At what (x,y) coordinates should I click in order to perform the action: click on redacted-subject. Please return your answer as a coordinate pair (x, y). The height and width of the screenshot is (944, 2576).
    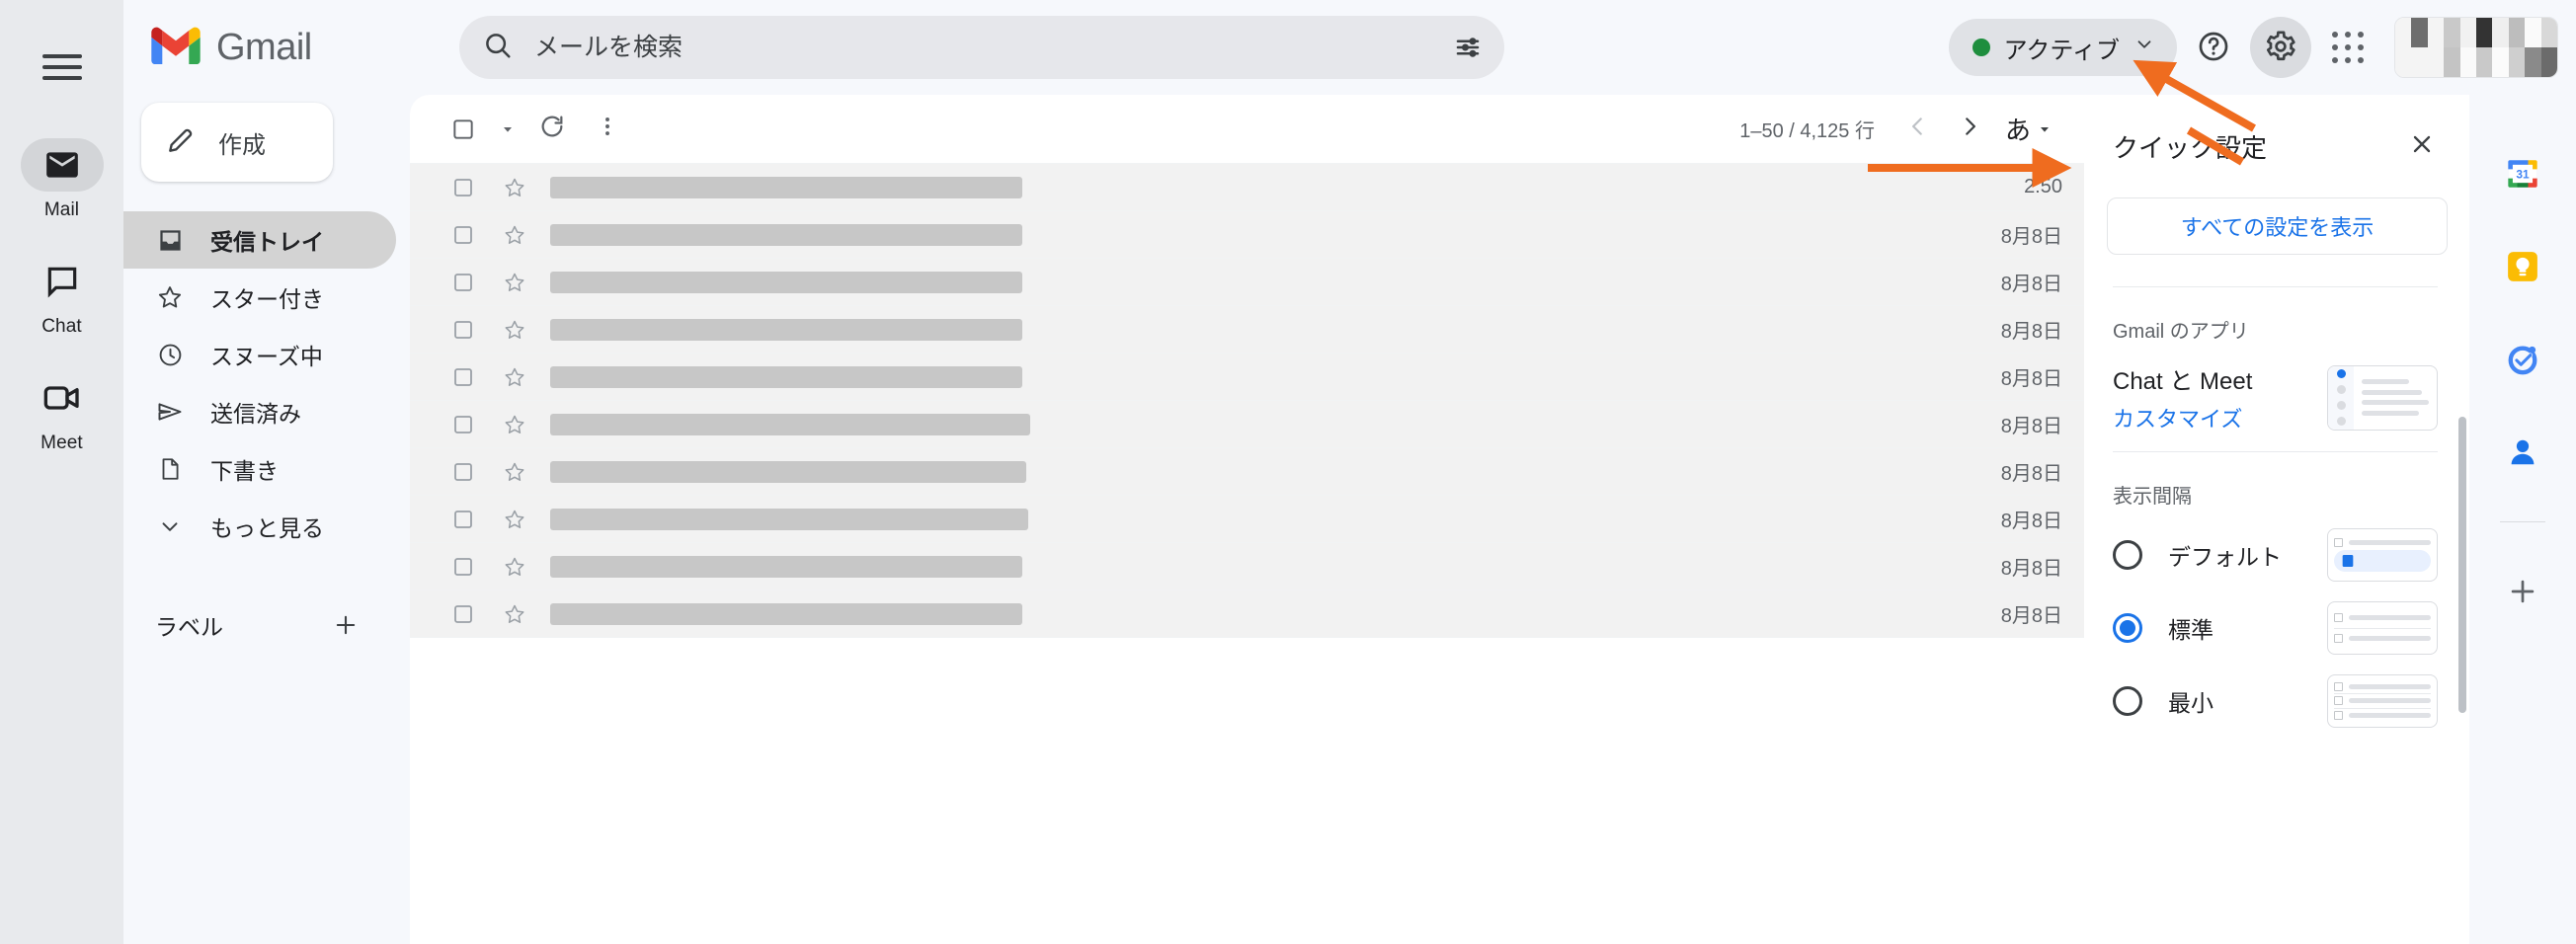
    Looking at the image, I should click on (786, 376).